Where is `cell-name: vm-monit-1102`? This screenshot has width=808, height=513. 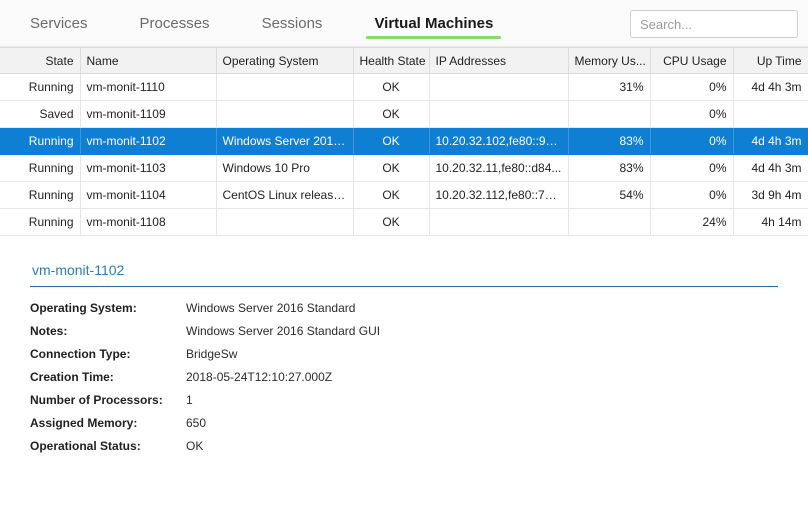 cell-name: vm-monit-1102 is located at coordinates (148, 141).